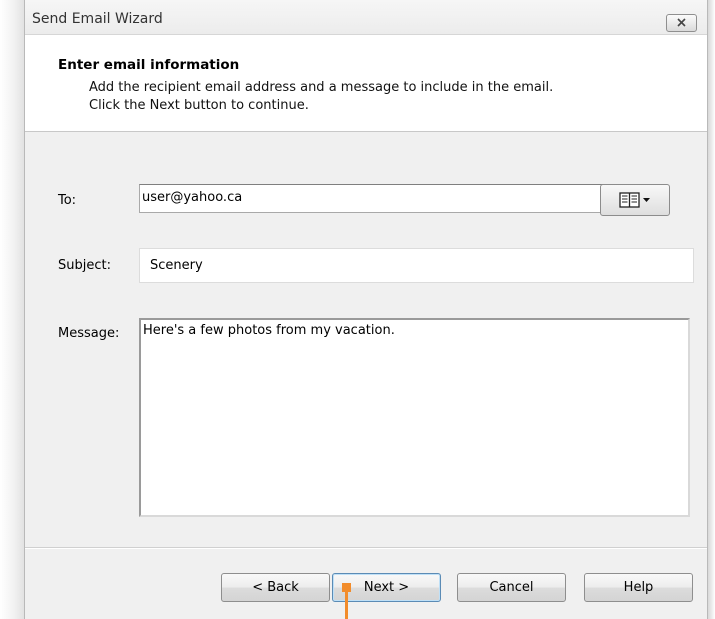 Image resolution: width=715 pixels, height=619 pixels. What do you see at coordinates (375, 198) in the screenshot?
I see `to-field: user@yahoo.ca` at bounding box center [375, 198].